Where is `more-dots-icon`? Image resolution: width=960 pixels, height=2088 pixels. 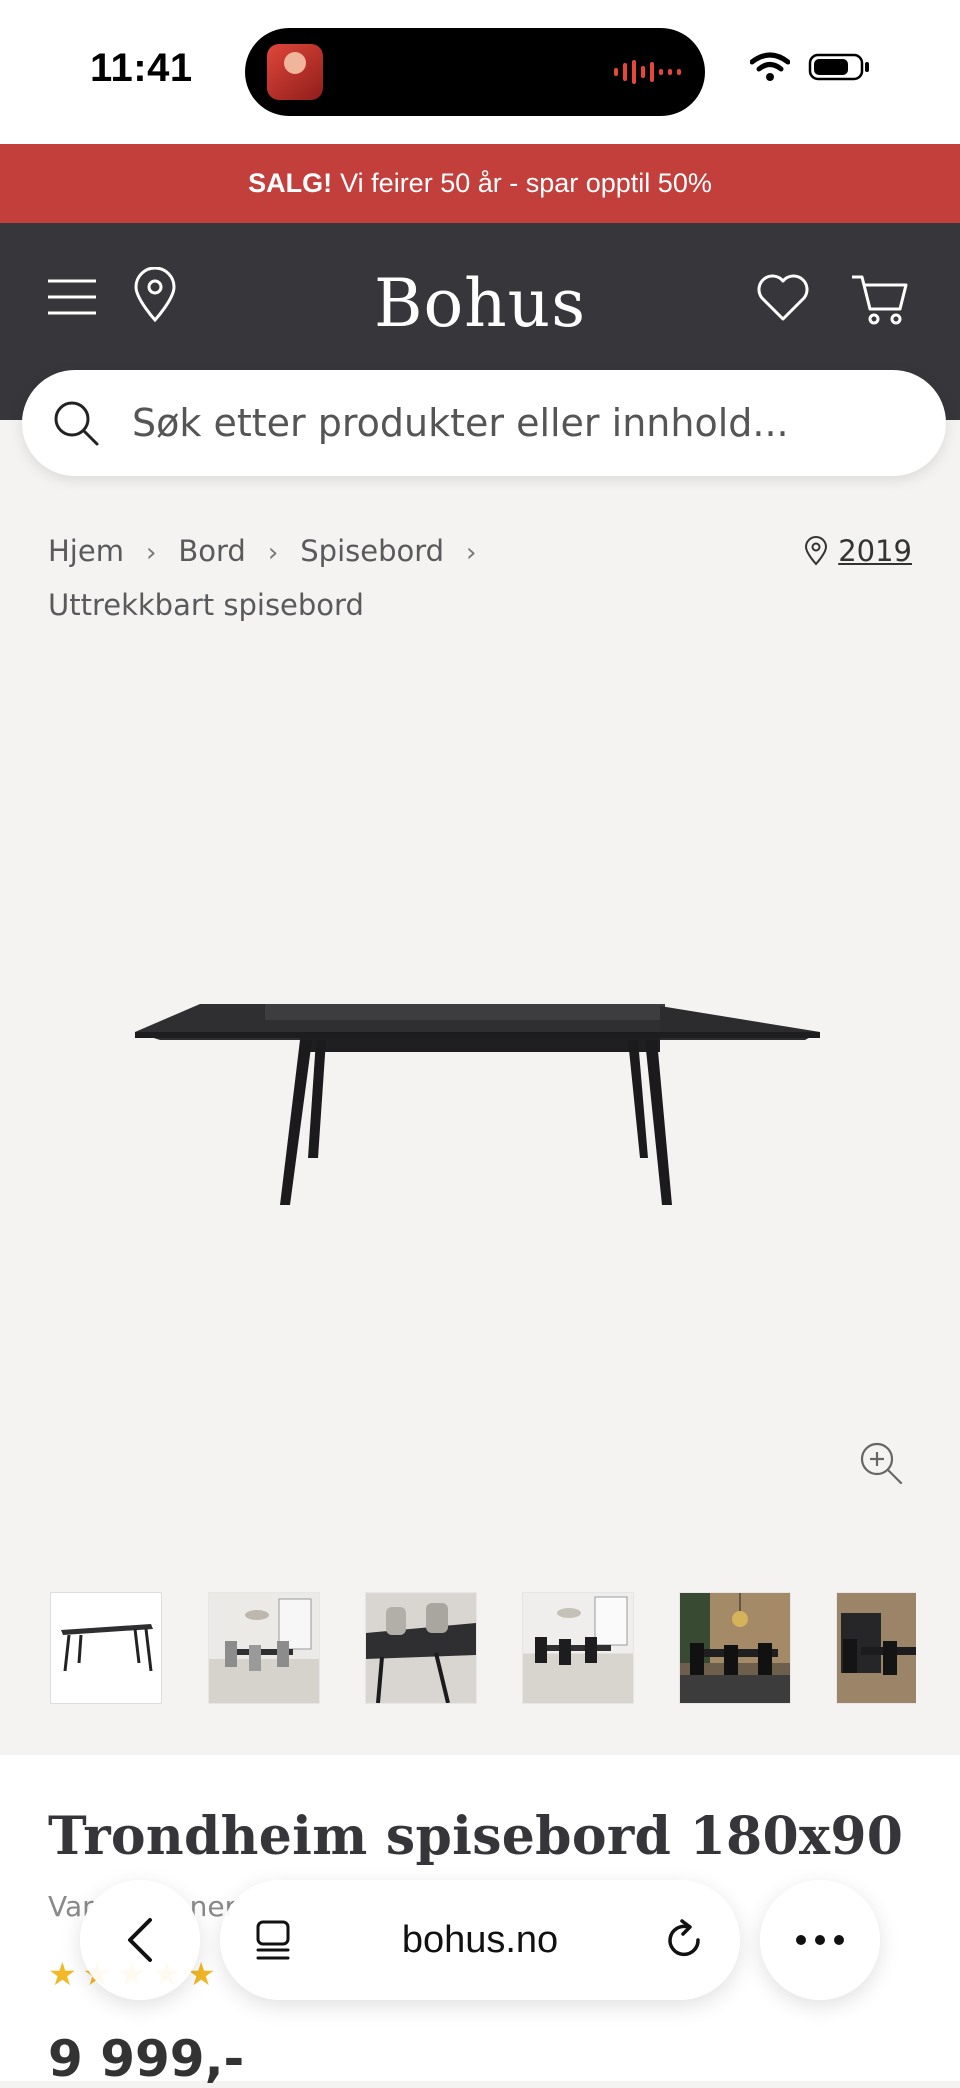
more-dots-icon is located at coordinates (820, 1940).